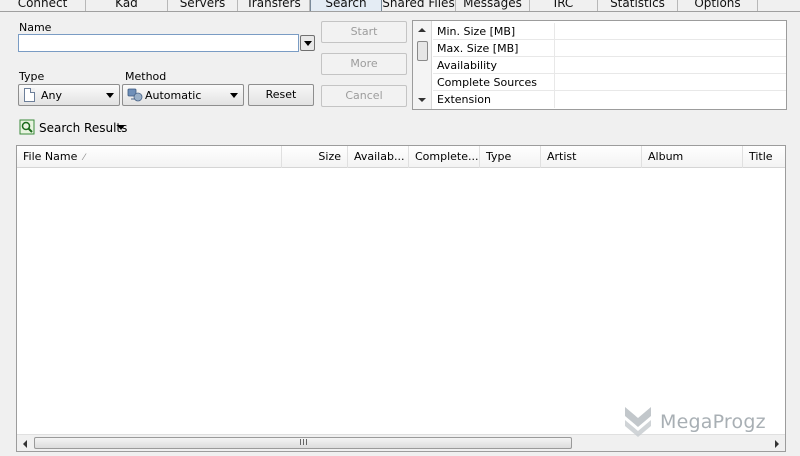 Image resolution: width=800 pixels, height=456 pixels. Describe the element at coordinates (692, 157) in the screenshot. I see `column-album: Album` at that location.